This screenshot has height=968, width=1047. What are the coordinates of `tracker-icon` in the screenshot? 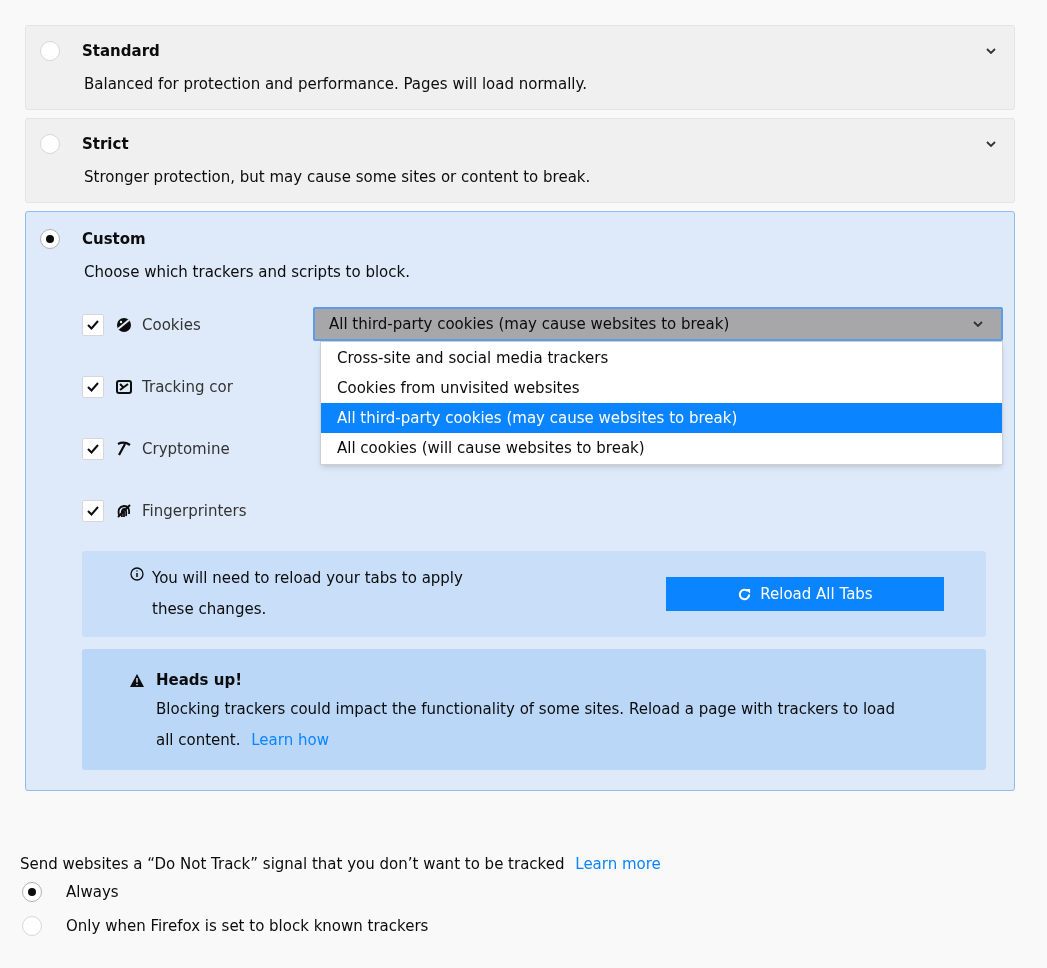 It's located at (124, 387).